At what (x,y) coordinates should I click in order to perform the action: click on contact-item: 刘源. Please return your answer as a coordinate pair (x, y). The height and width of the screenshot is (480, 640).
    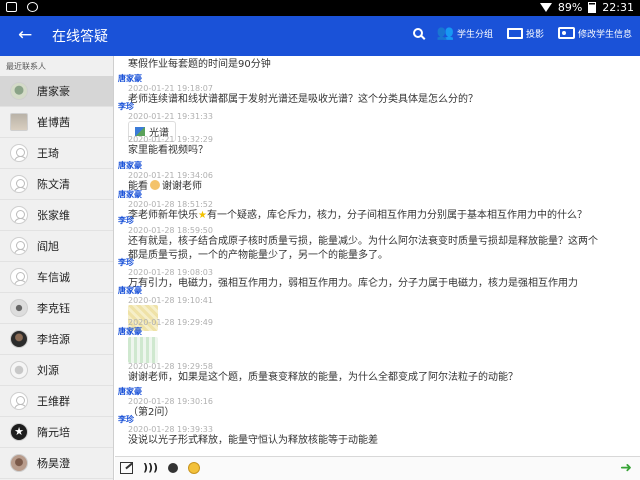
    Looking at the image, I should click on (56, 370).